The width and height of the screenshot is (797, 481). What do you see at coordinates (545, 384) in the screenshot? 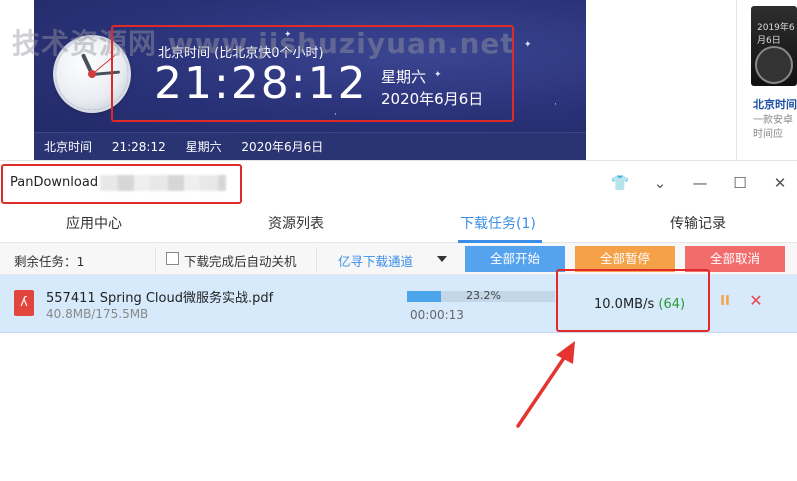
I see `red-arrow-icon` at bounding box center [545, 384].